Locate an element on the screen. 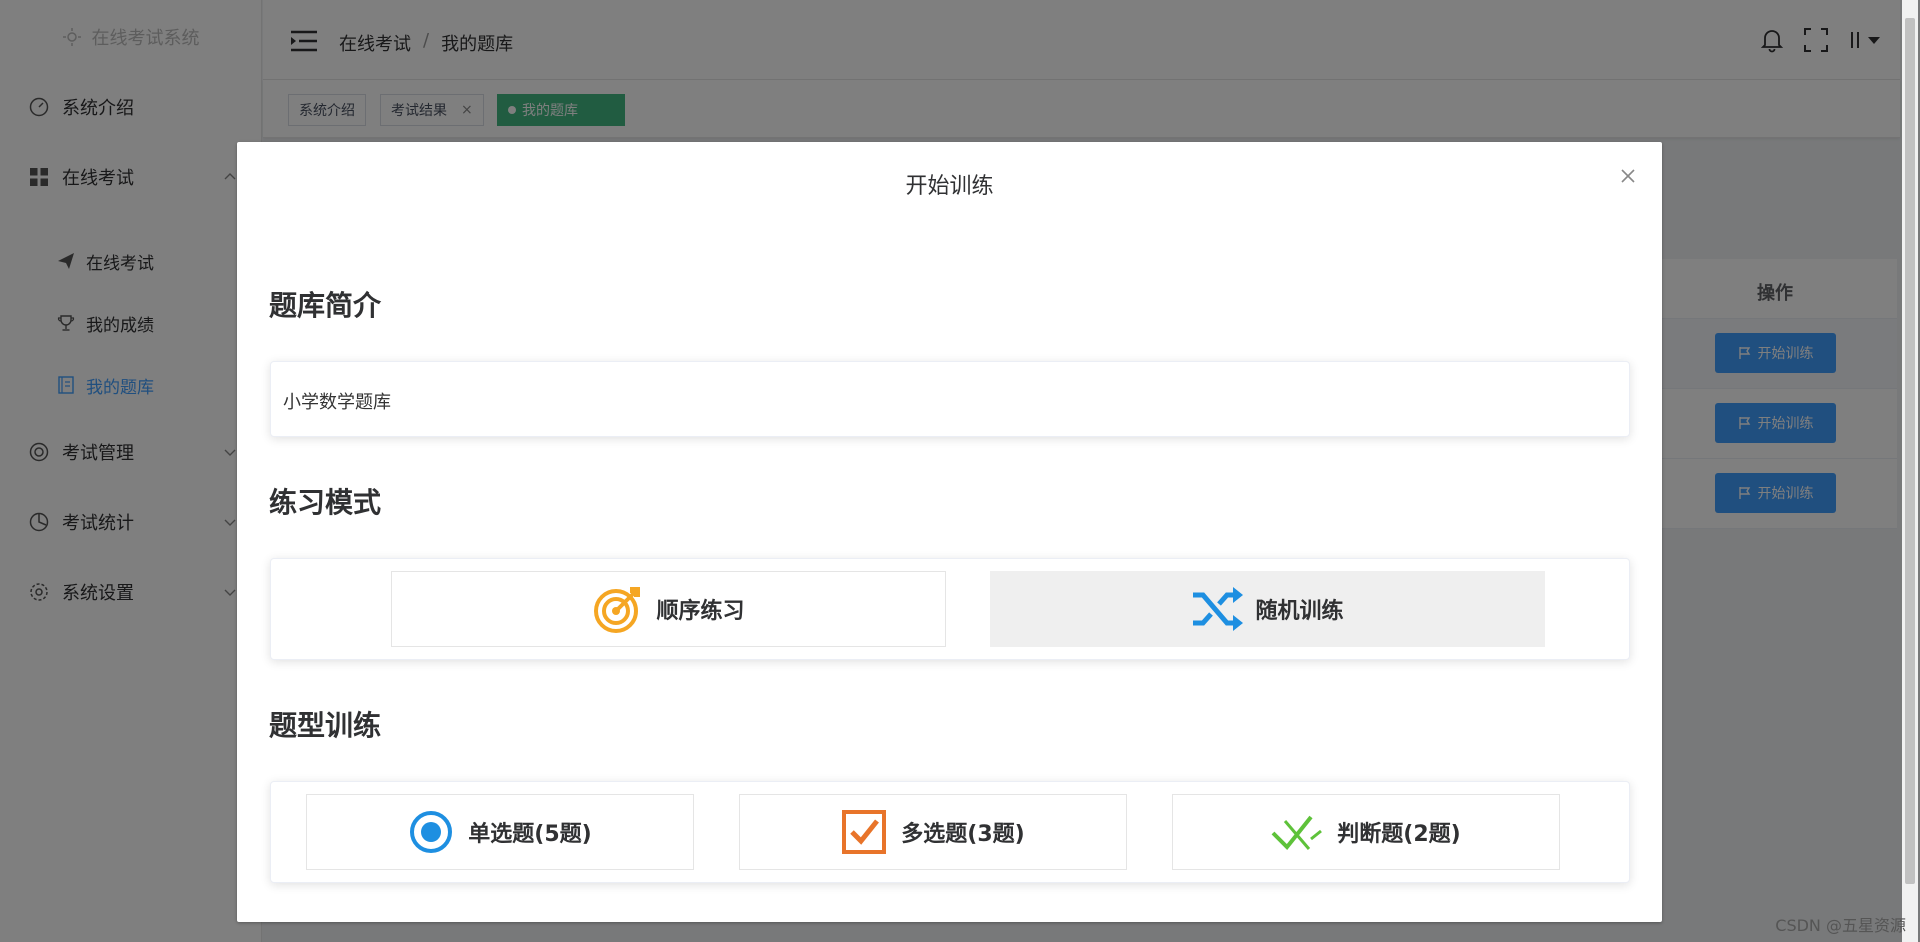  judge-check-icon is located at coordinates (1297, 832).